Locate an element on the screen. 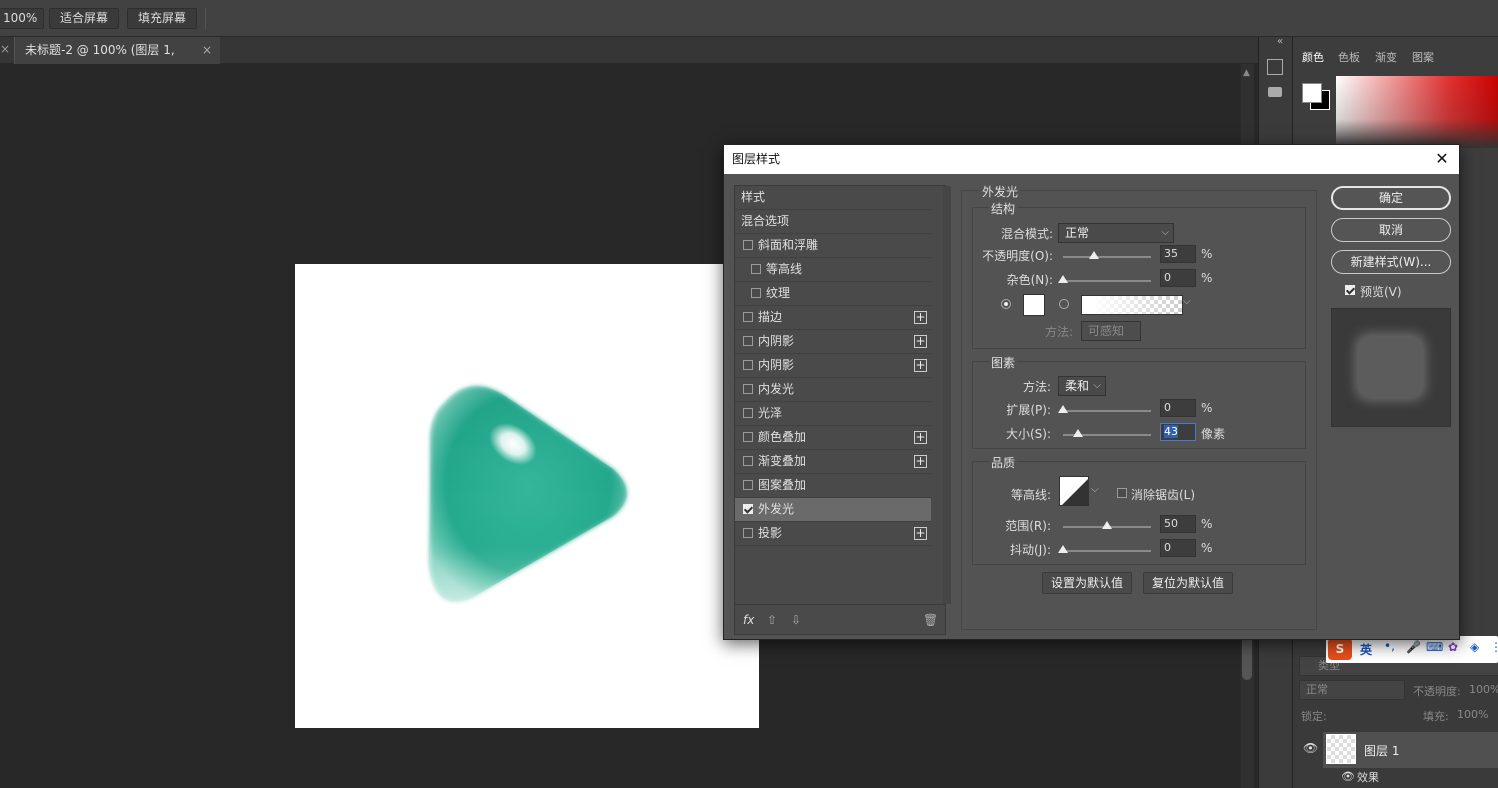  noise-slider is located at coordinates (1107, 281).